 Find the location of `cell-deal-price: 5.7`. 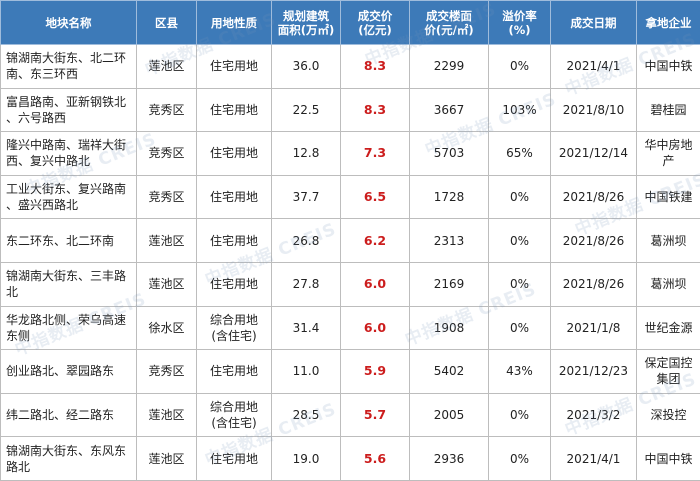

cell-deal-price: 5.7 is located at coordinates (375, 415).